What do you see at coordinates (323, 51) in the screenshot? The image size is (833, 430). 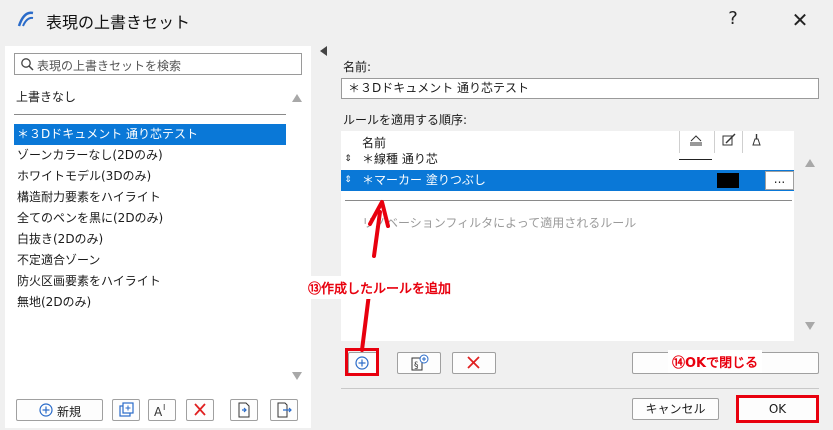 I see `collapse-left-arrow-icon` at bounding box center [323, 51].